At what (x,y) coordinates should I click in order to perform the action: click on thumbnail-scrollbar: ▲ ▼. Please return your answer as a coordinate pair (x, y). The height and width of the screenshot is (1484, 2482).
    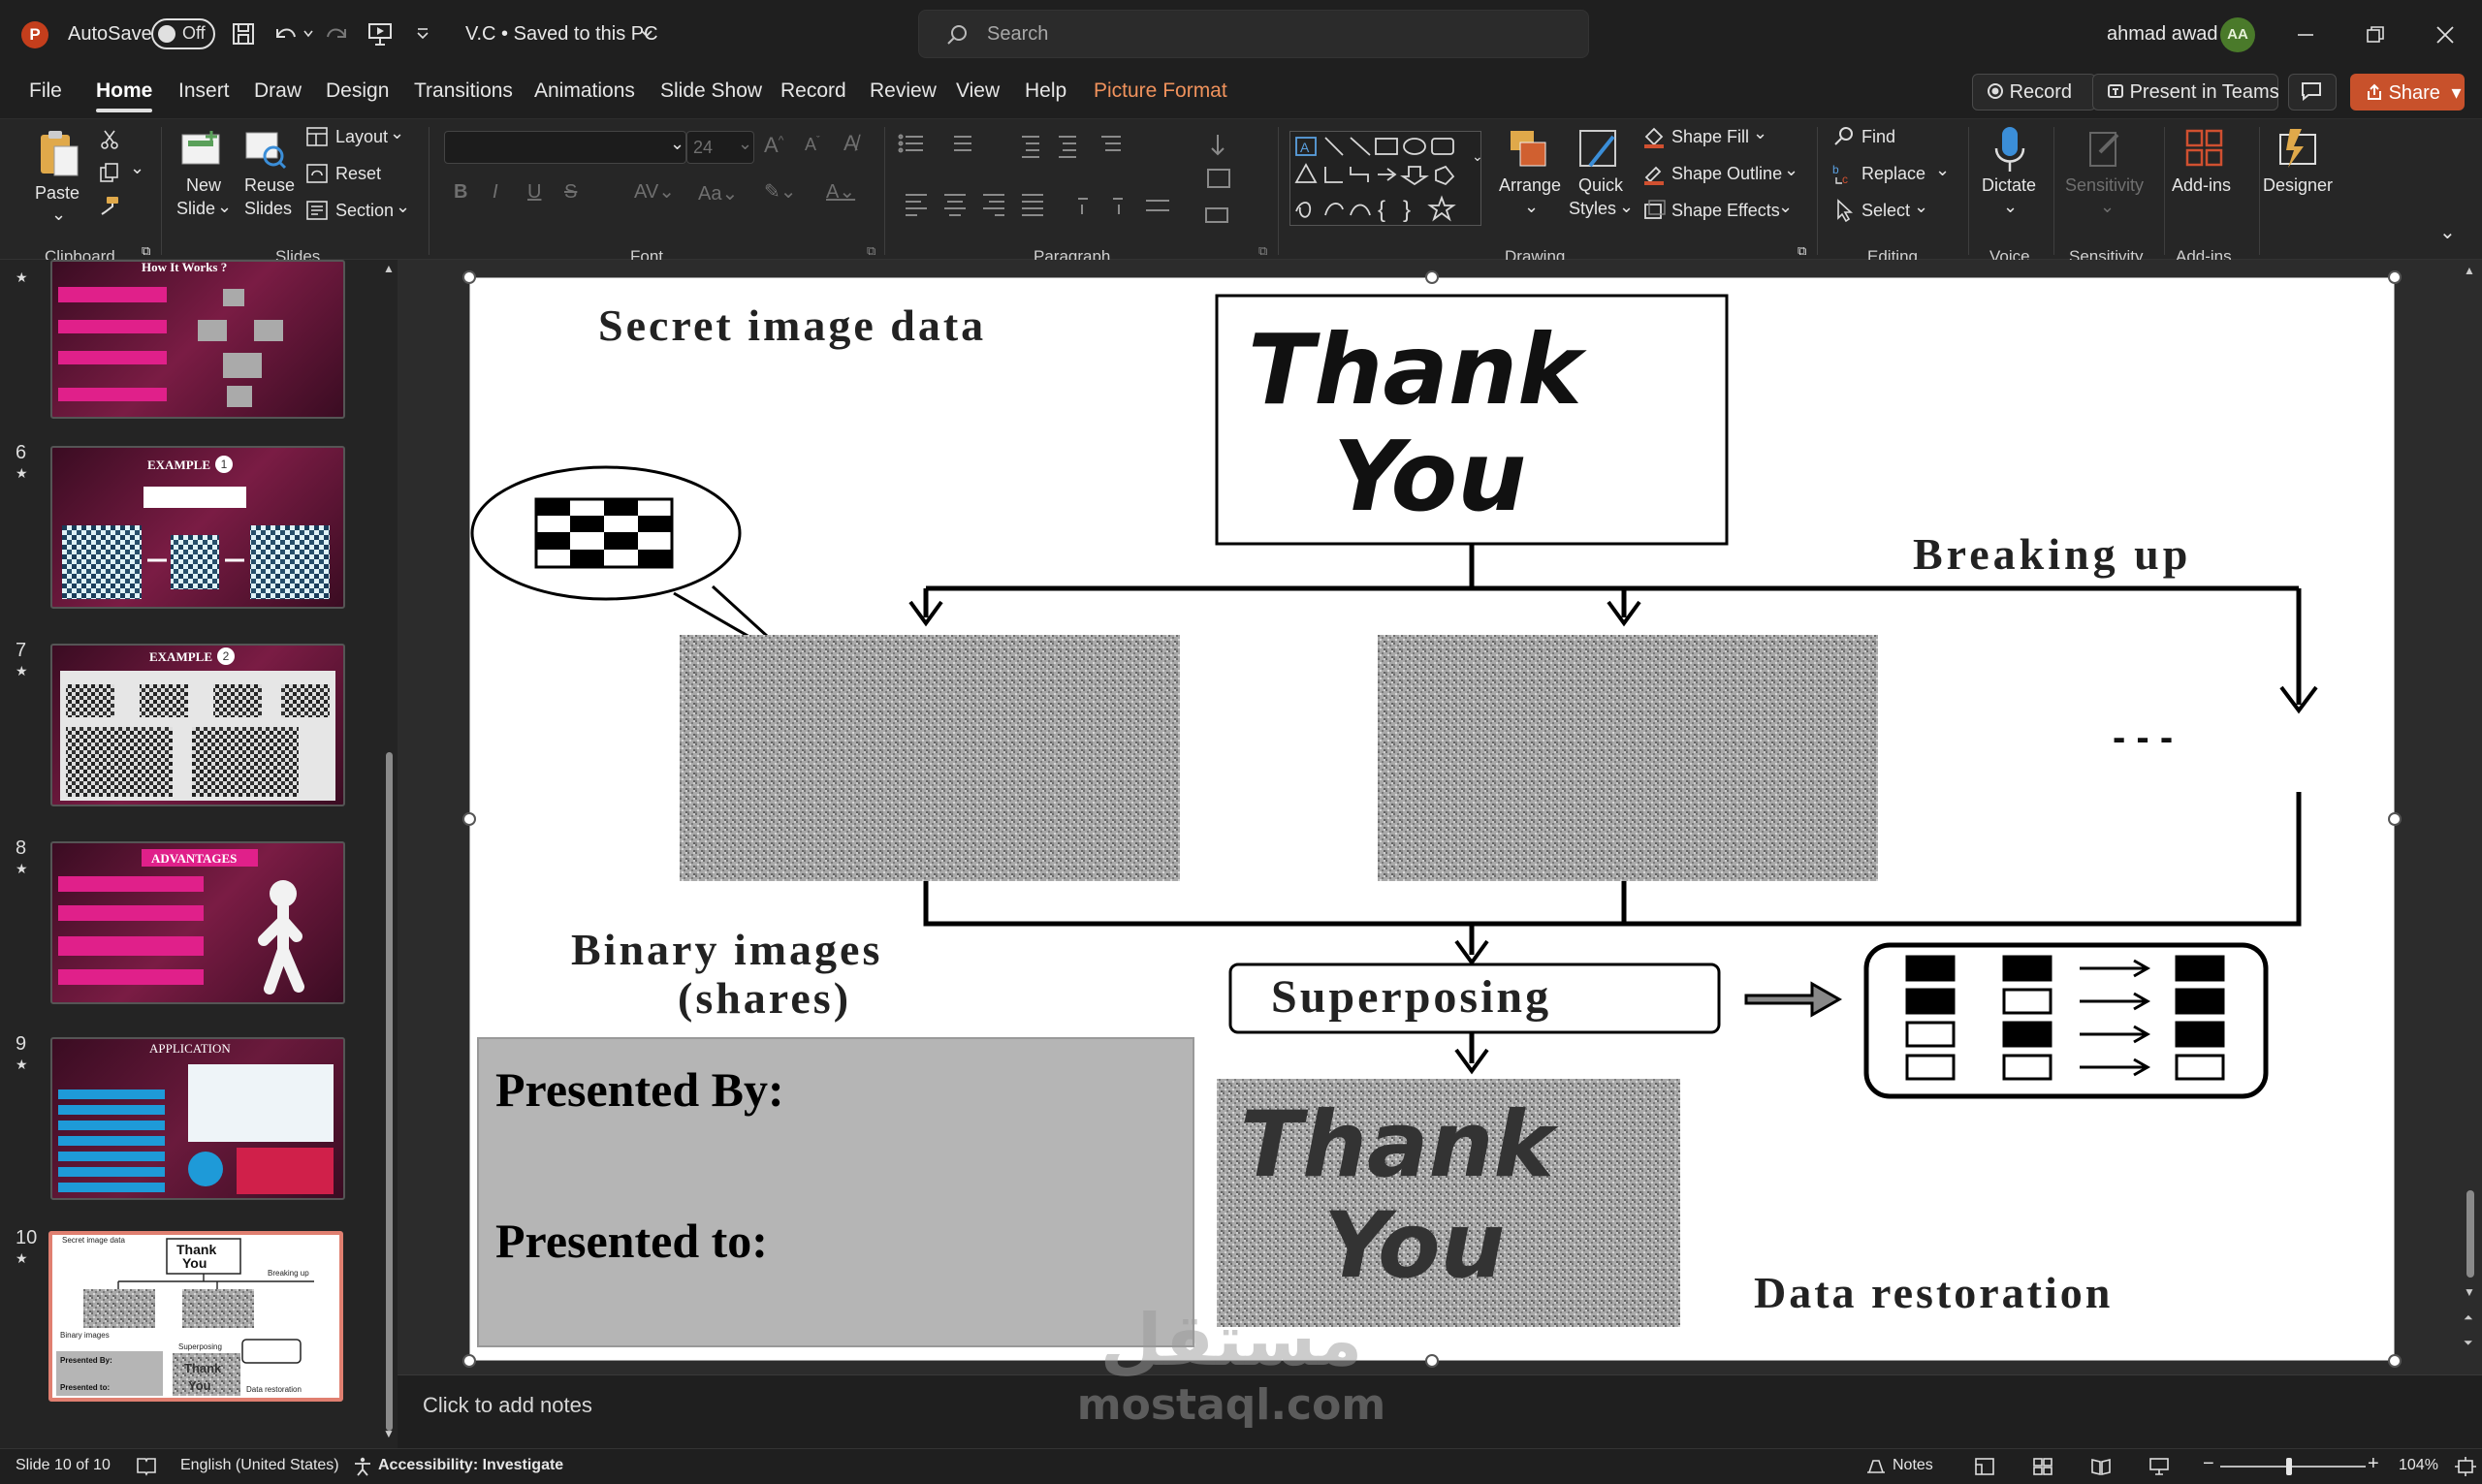
    Looking at the image, I should click on (389, 851).